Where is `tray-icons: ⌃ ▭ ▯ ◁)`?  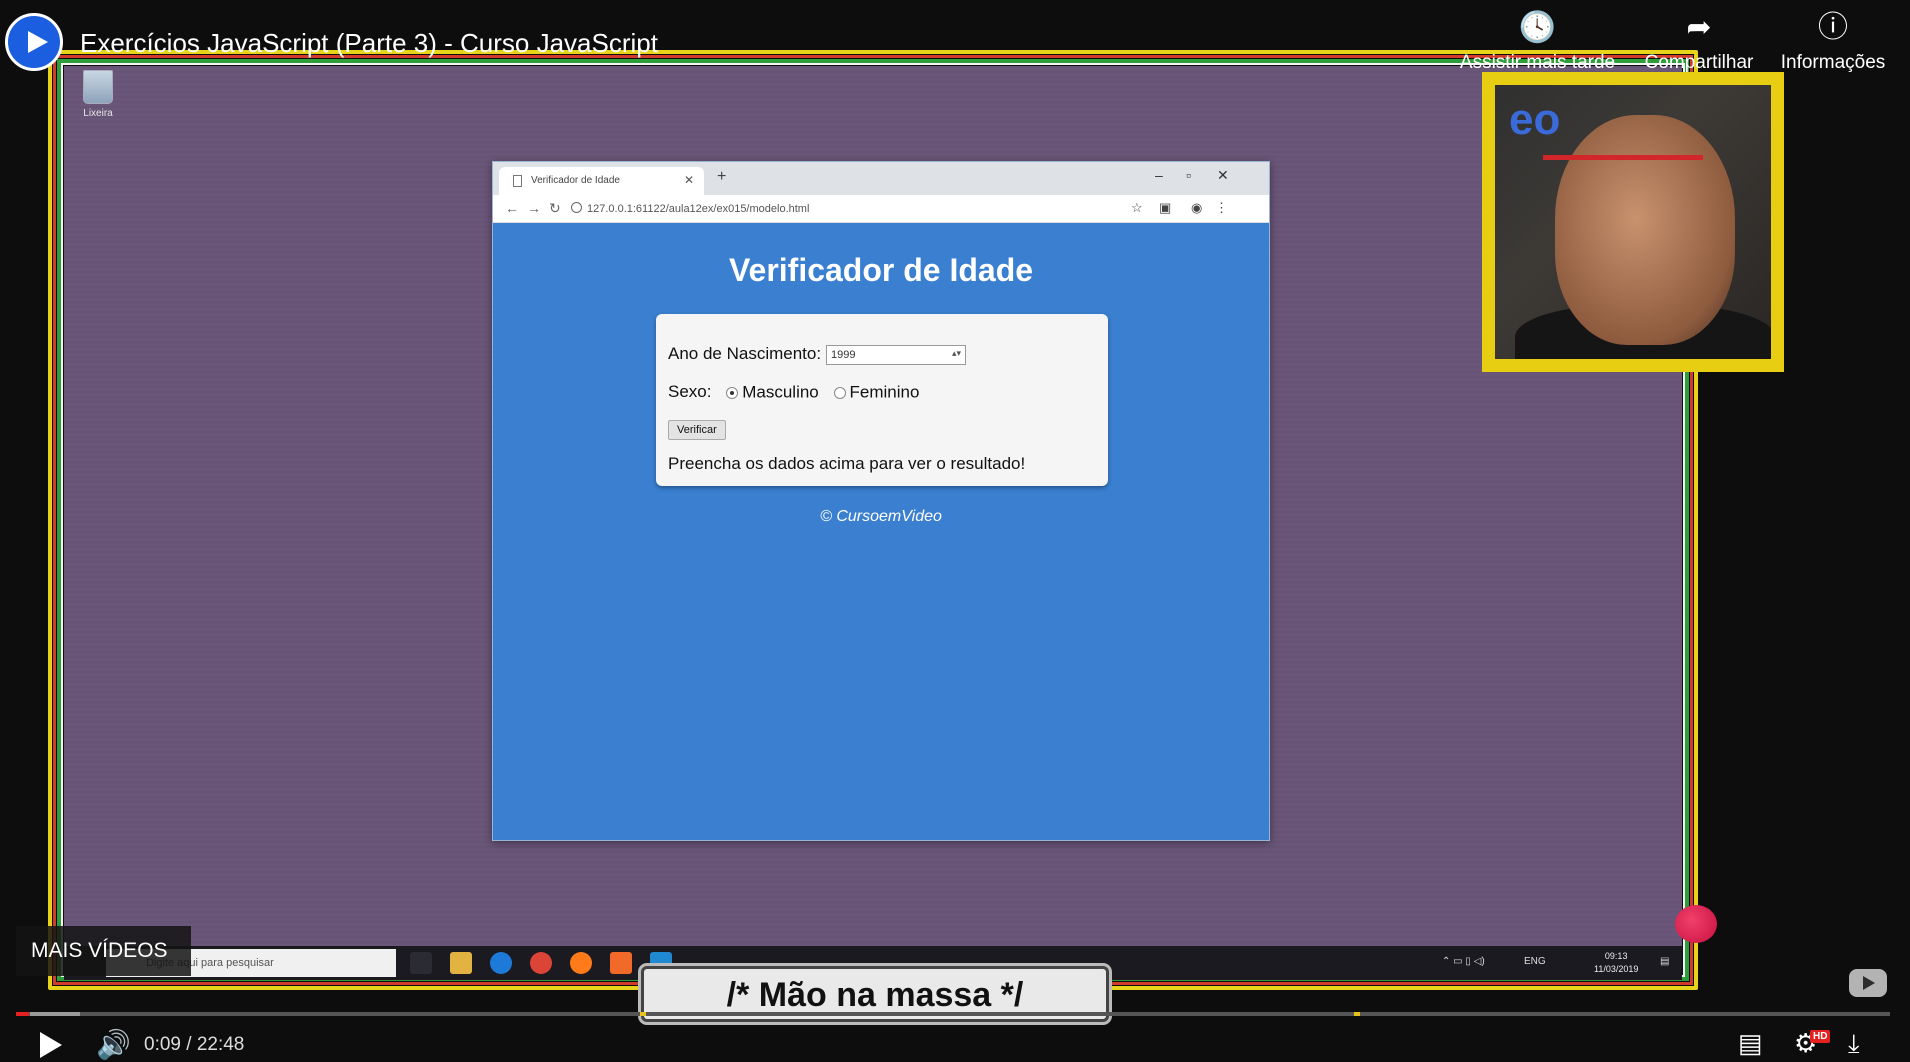 tray-icons: ⌃ ▭ ▯ ◁) is located at coordinates (1463, 961).